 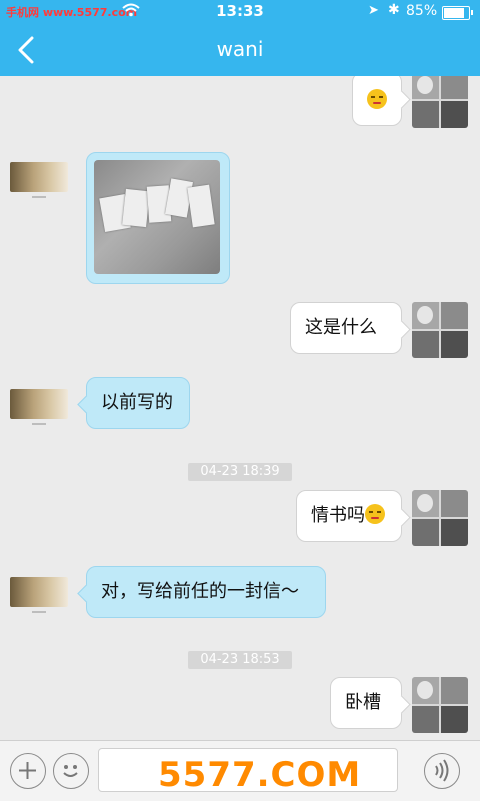 I want to click on battery-percent: 85%, so click(x=422, y=11).